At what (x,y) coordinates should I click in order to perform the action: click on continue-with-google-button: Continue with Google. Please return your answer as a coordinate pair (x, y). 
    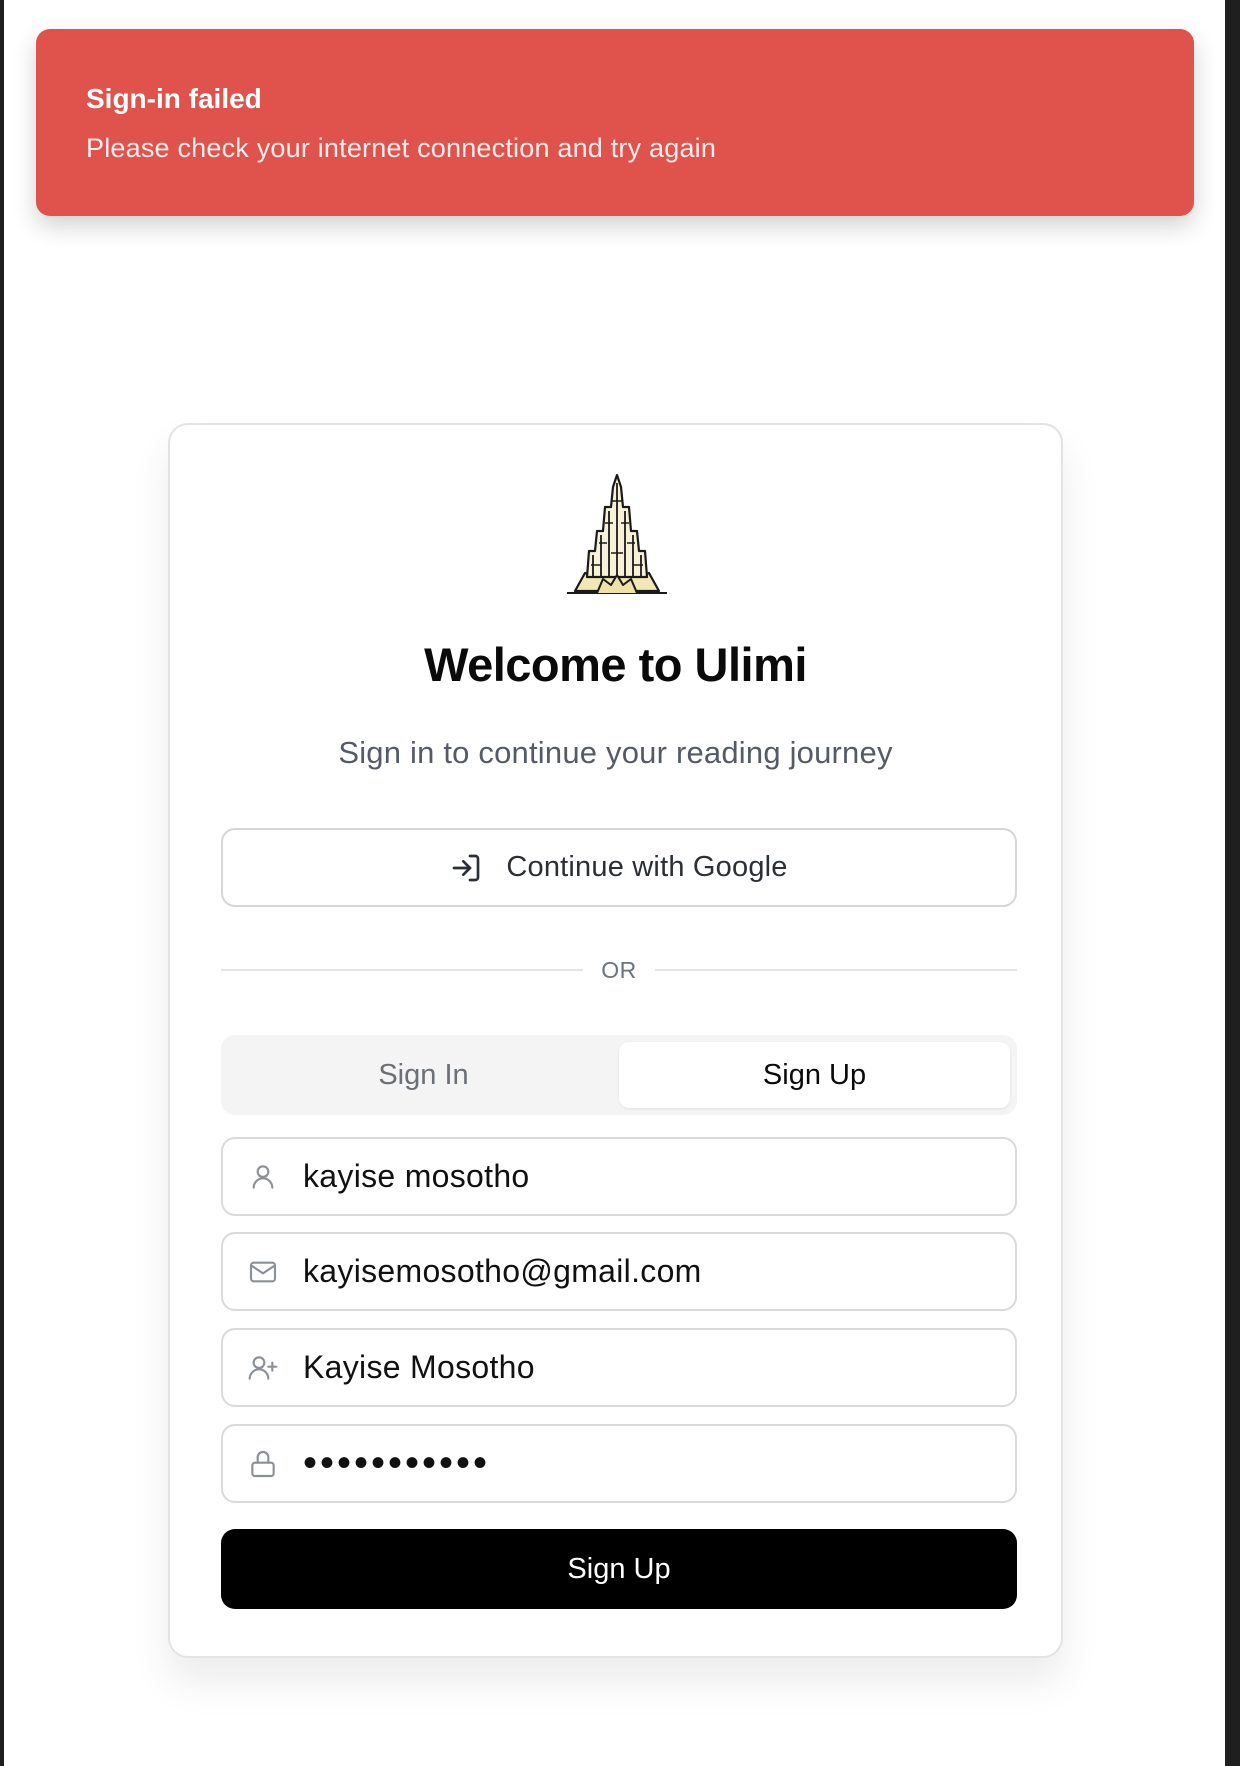
    Looking at the image, I should click on (619, 867).